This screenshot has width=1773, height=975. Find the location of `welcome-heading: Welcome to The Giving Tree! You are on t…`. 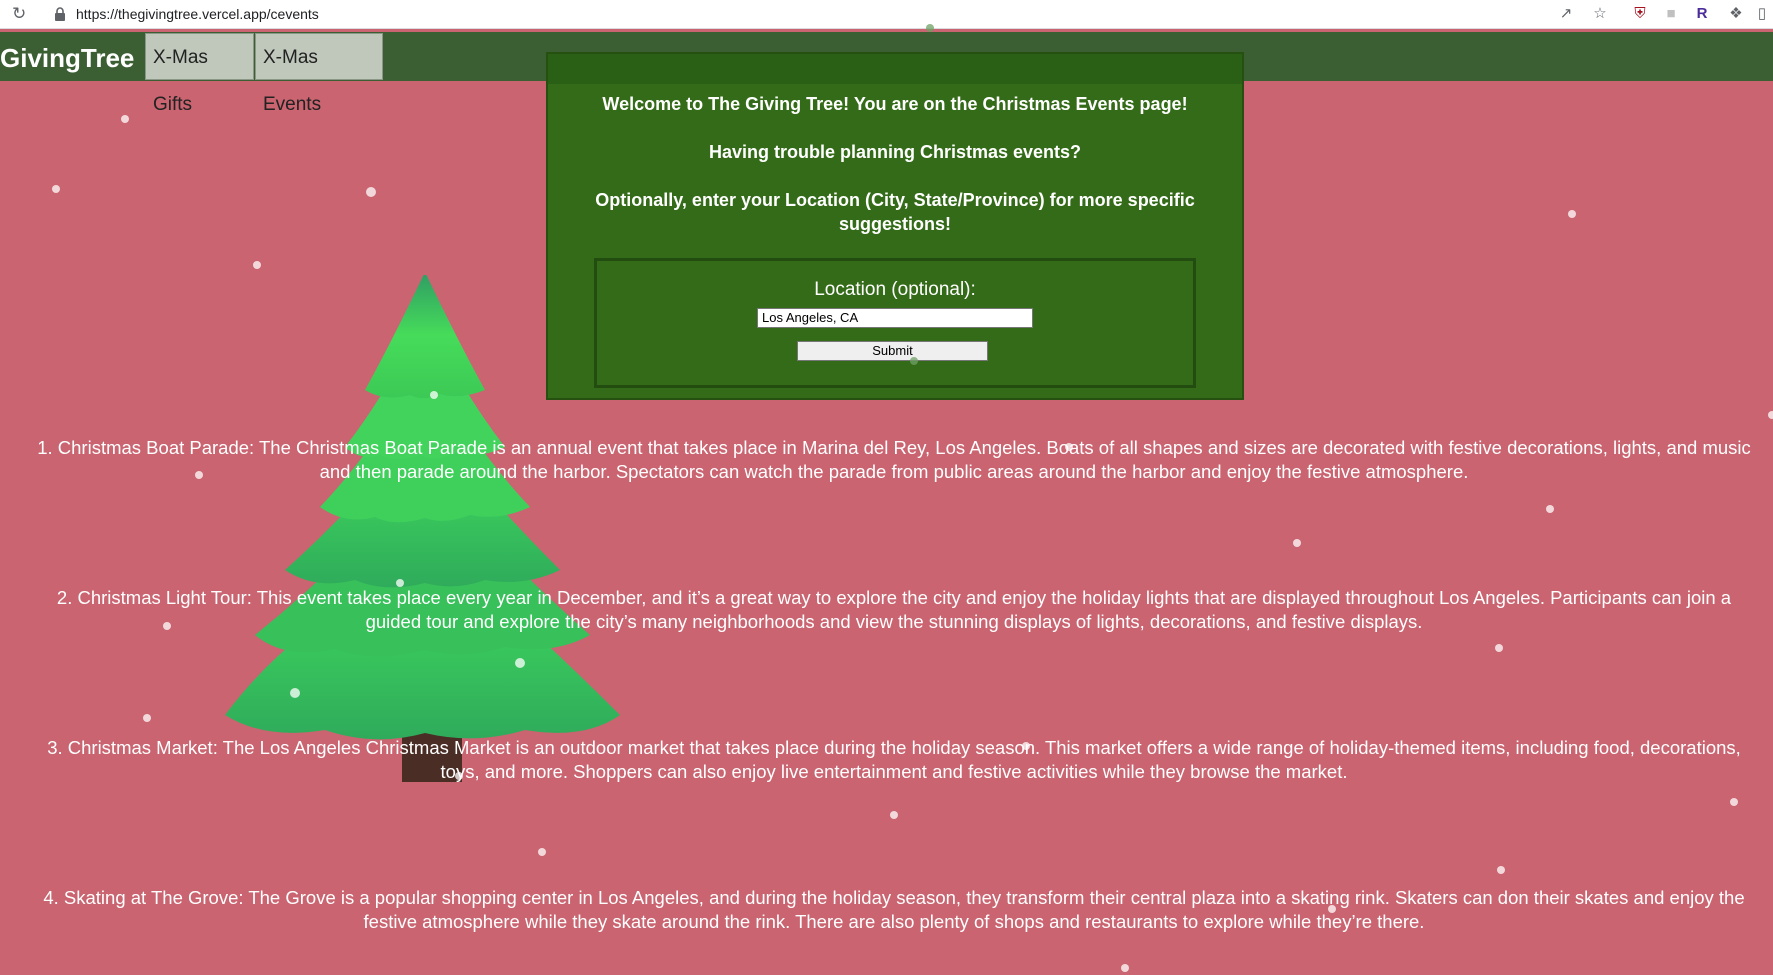

welcome-heading: Welcome to The Giving Tree! You are on t… is located at coordinates (895, 104).